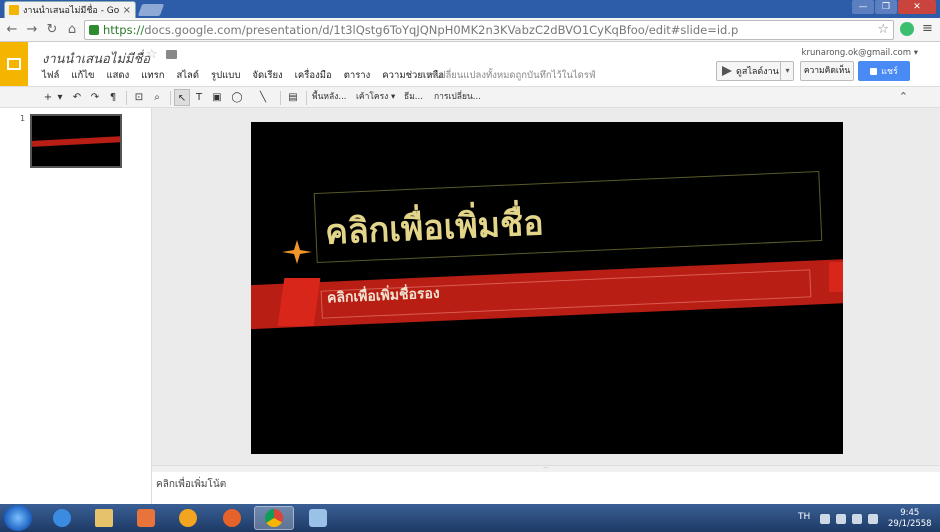 Image resolution: width=940 pixels, height=532 pixels. I want to click on undo-icon: ↶, so click(77, 97).